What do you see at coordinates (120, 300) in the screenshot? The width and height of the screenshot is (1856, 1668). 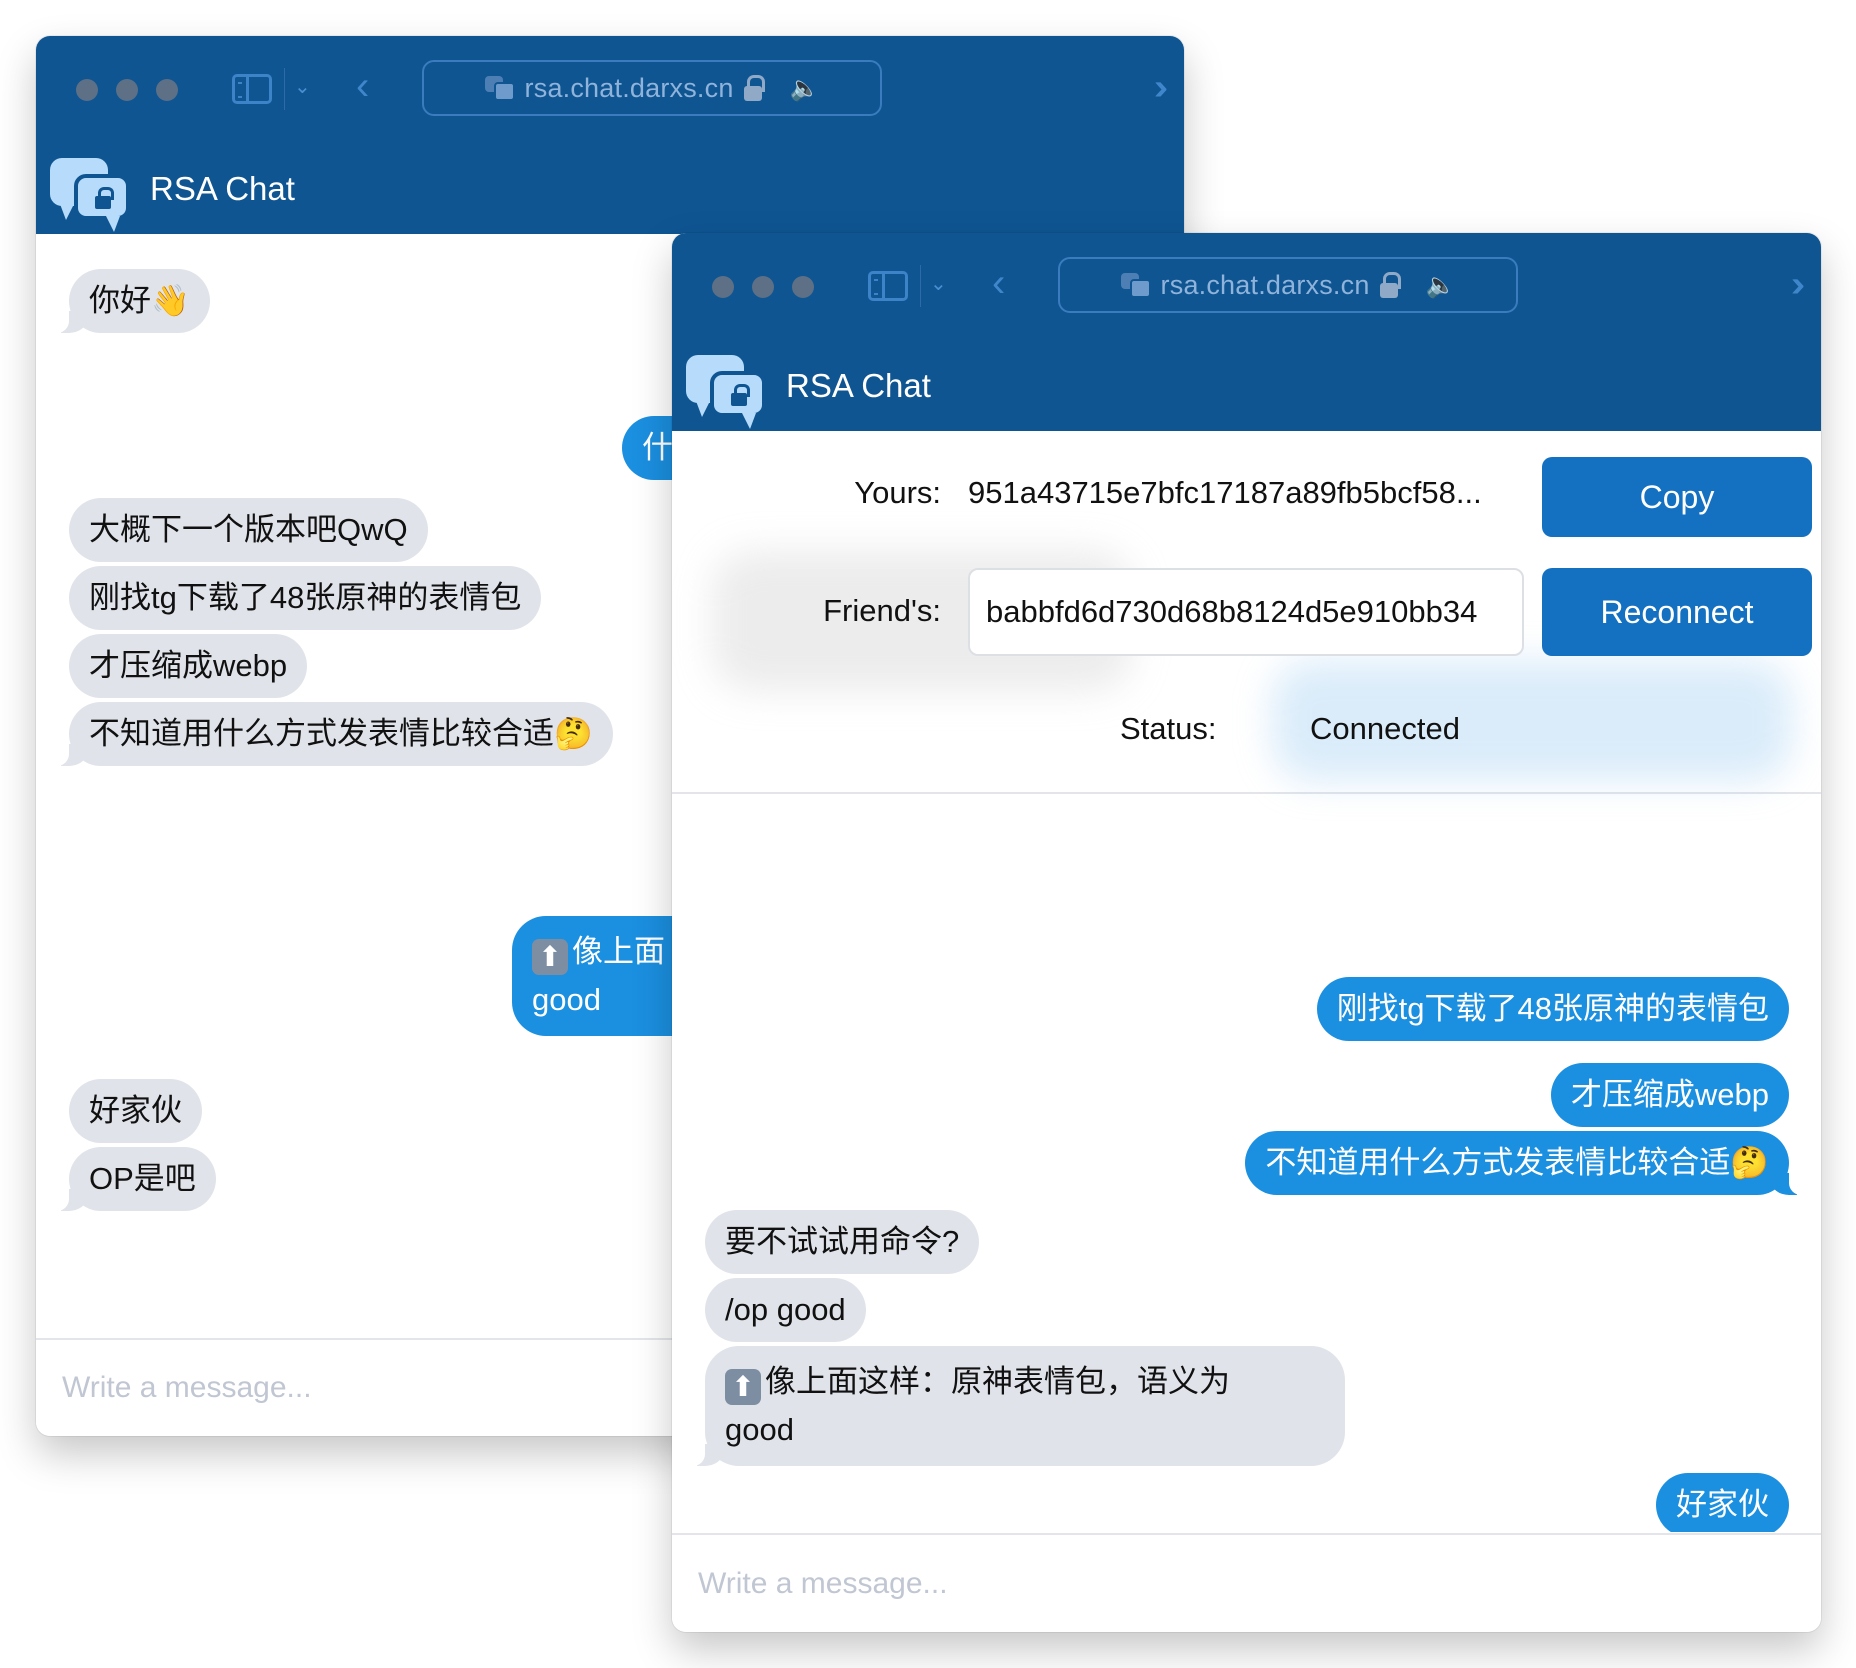 I see `message-text: 你好` at bounding box center [120, 300].